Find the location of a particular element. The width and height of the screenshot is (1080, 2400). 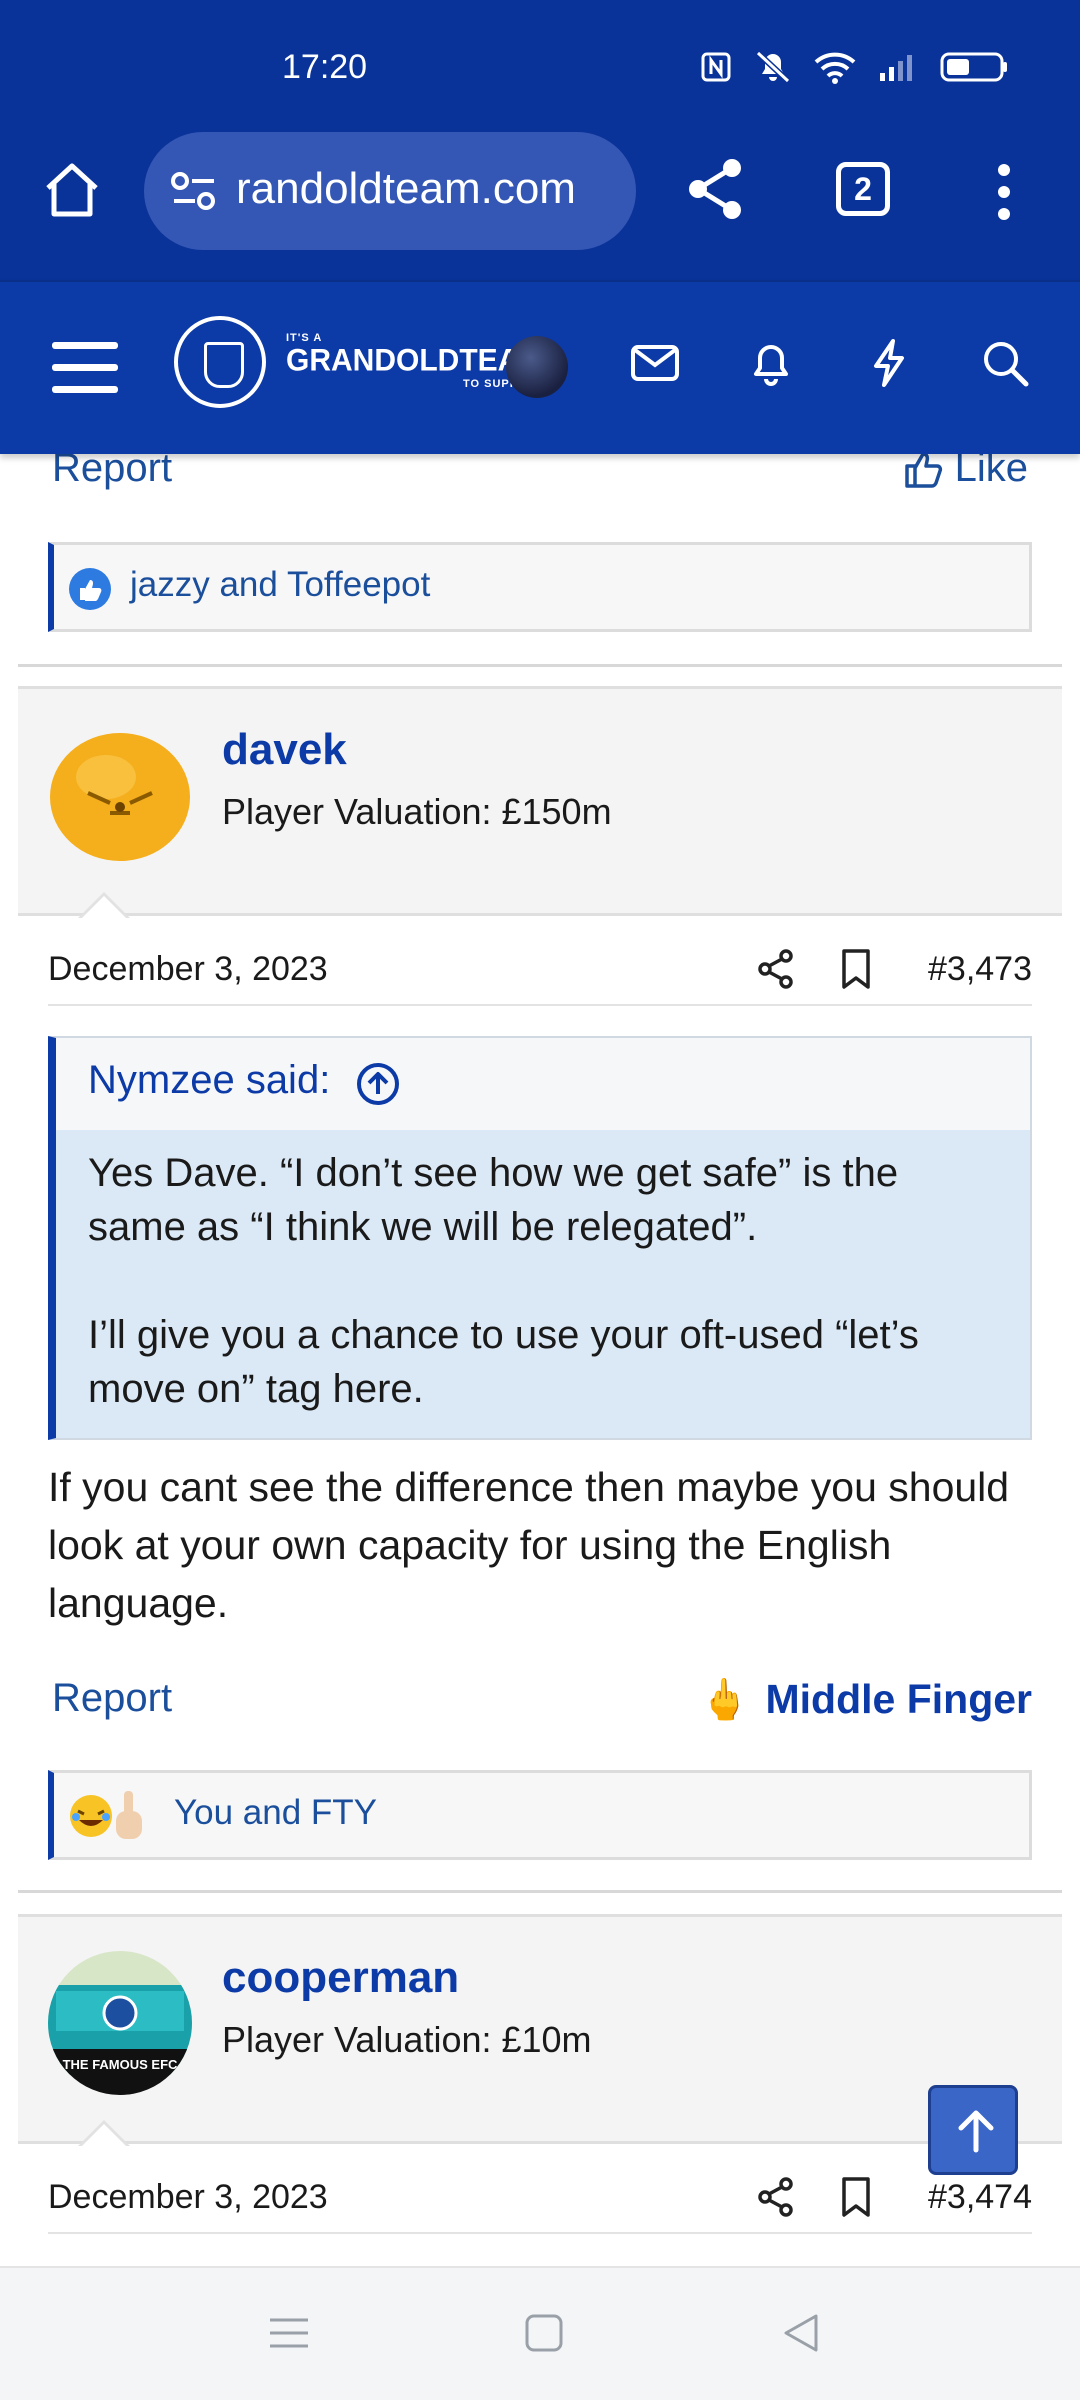

arrow-up-icon is located at coordinates (976, 2131).